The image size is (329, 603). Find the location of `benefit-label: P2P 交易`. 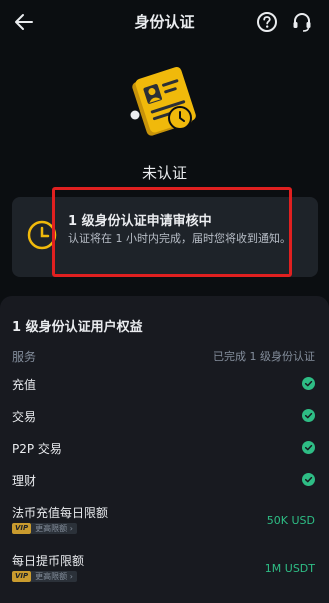

benefit-label: P2P 交易 is located at coordinates (37, 449).